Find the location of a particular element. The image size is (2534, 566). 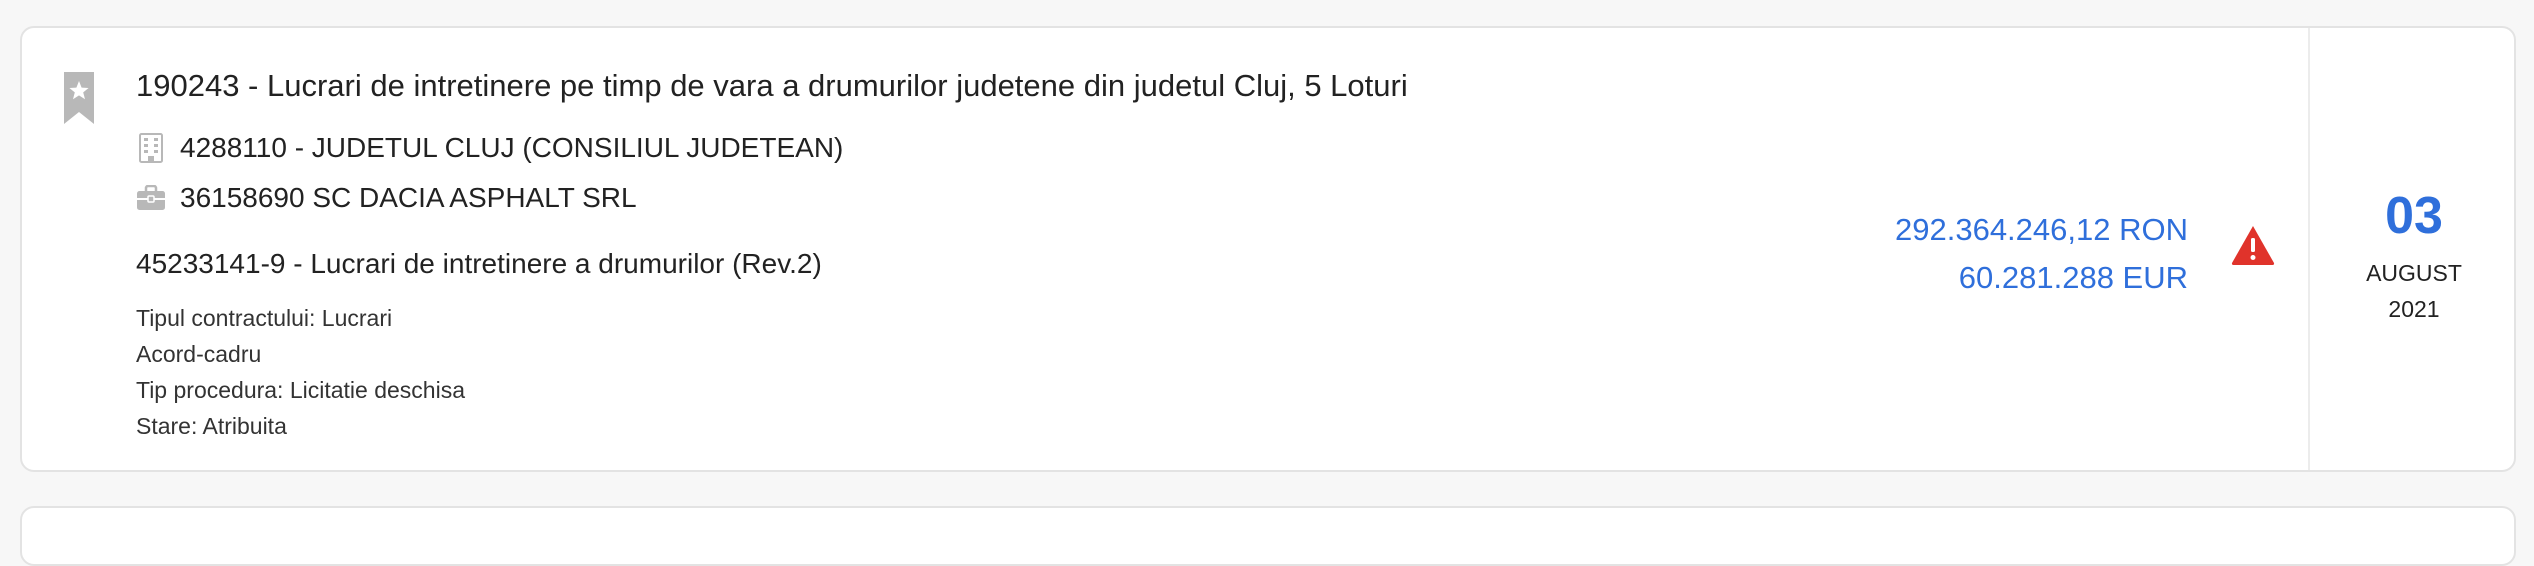

framework-agreement: Acord-cadru is located at coordinates (199, 354).